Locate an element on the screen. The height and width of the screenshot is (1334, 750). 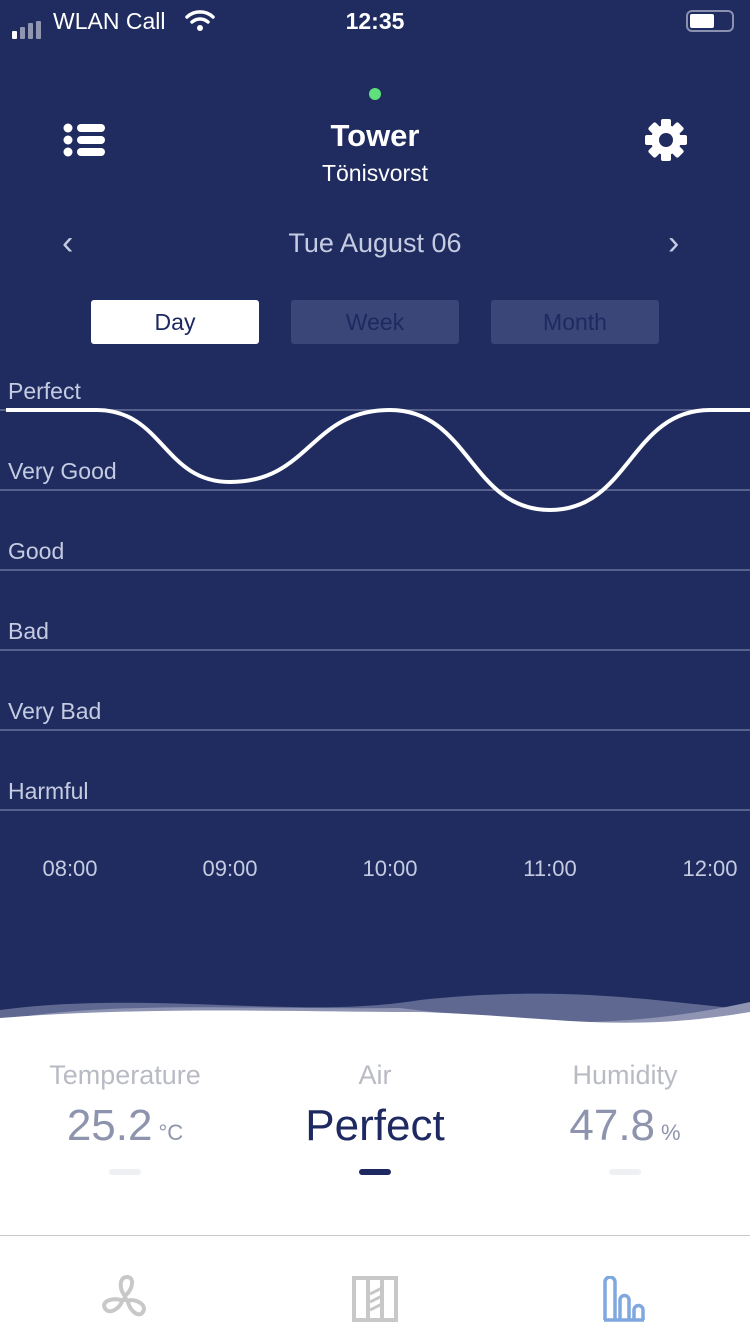
humidity-value: 47.8 is located at coordinates (612, 1125).